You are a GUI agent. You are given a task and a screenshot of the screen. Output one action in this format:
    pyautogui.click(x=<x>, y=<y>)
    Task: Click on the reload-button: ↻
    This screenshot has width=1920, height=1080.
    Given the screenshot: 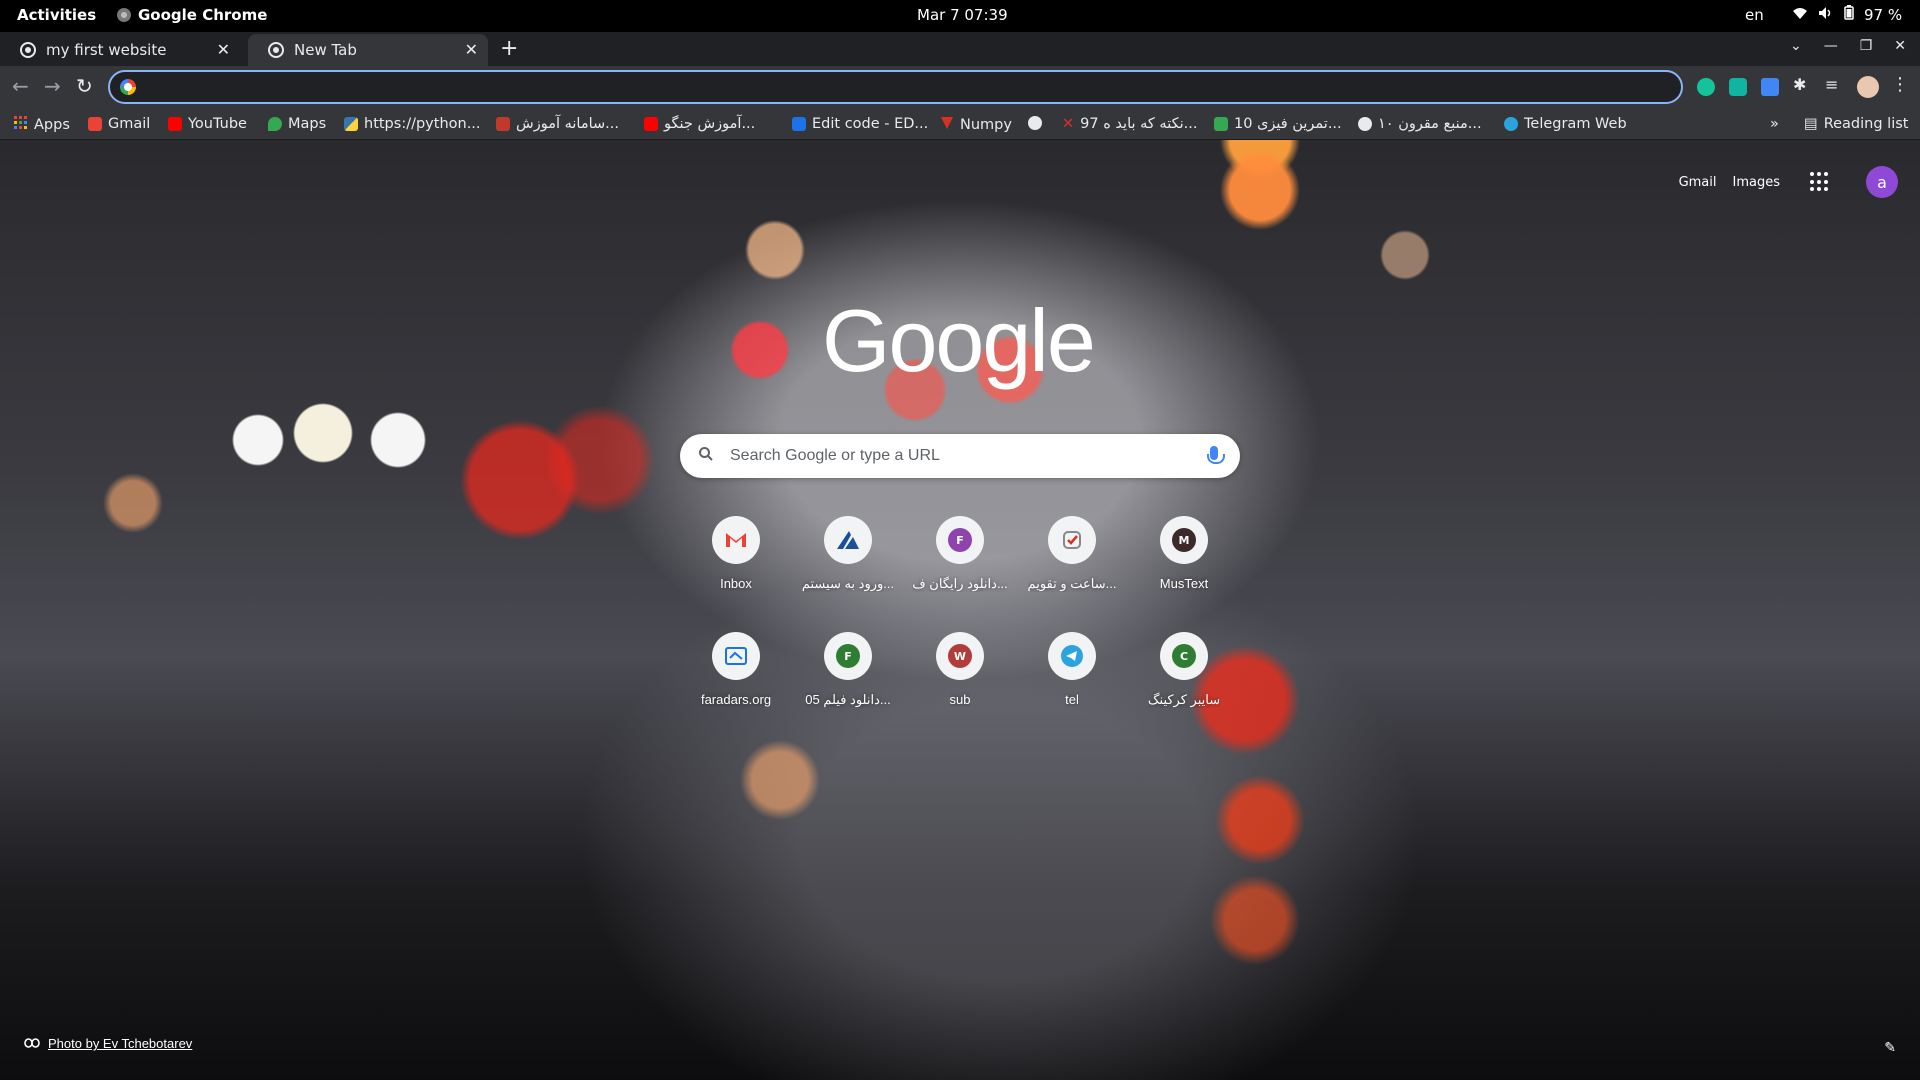 What is the action you would take?
    pyautogui.click(x=84, y=86)
    